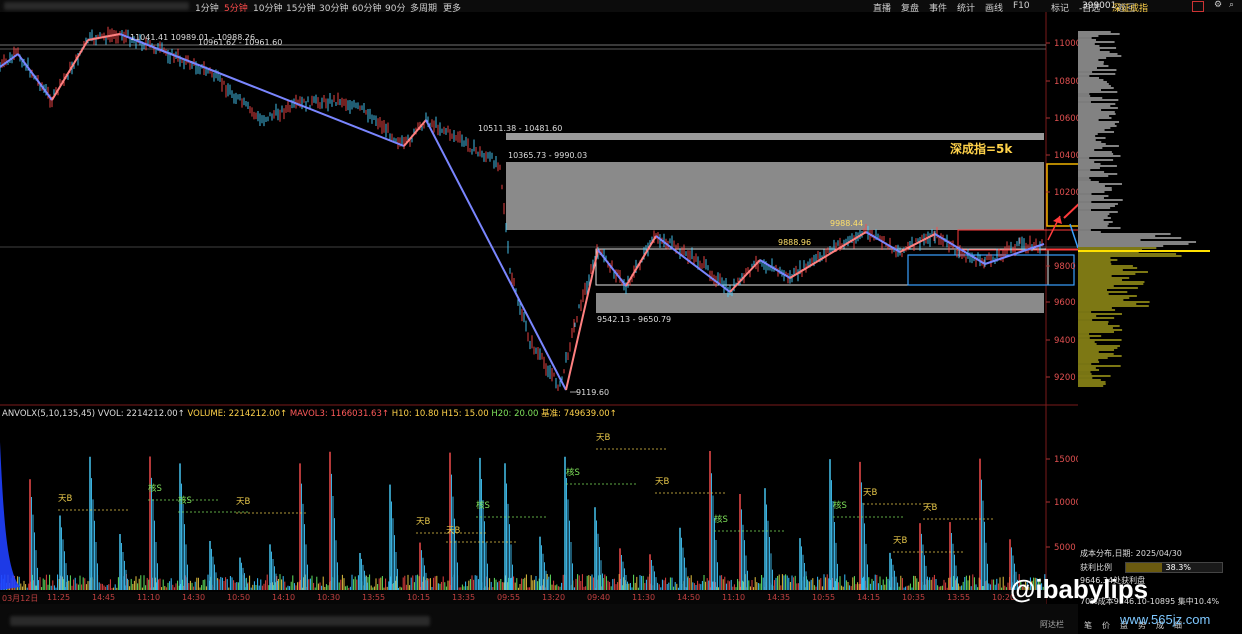  Describe the element at coordinates (239, 597) in the screenshot. I see `time-tick: 10:50` at that location.